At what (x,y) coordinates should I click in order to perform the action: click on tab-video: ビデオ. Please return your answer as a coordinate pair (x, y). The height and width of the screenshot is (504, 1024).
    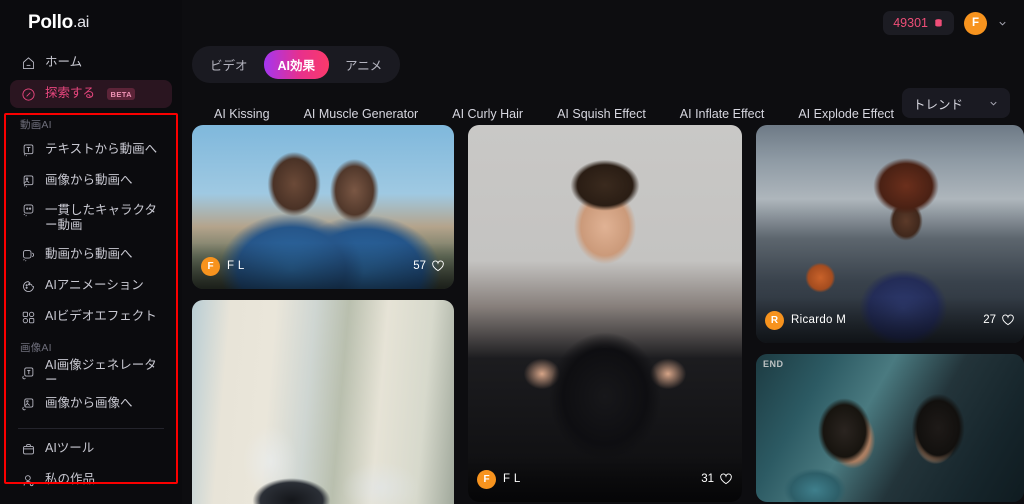
    Looking at the image, I should click on (229, 64).